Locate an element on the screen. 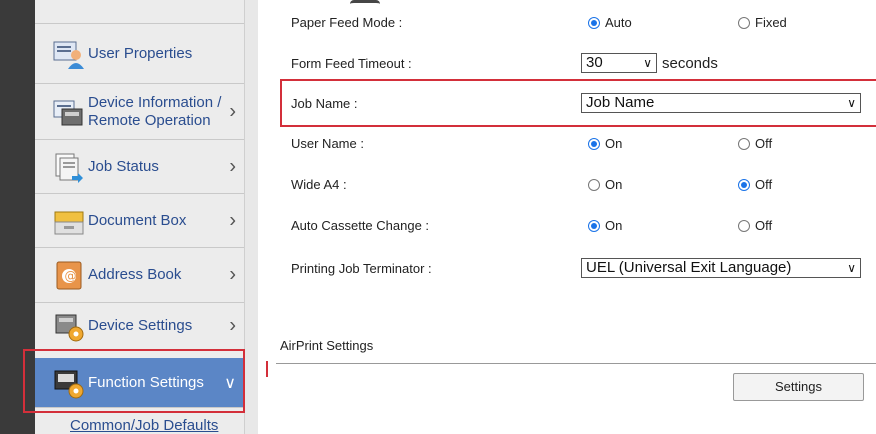 This screenshot has height=434, width=876. job-name-label: Job Name : is located at coordinates (324, 103).